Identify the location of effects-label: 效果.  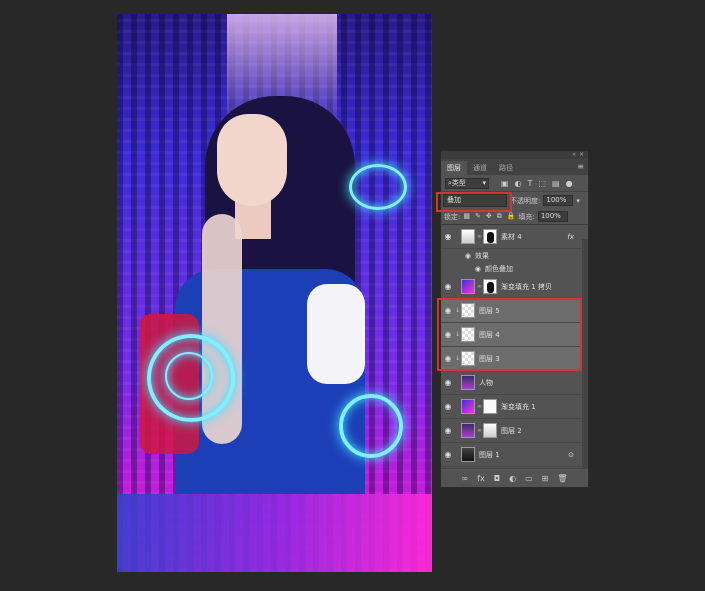
(482, 255).